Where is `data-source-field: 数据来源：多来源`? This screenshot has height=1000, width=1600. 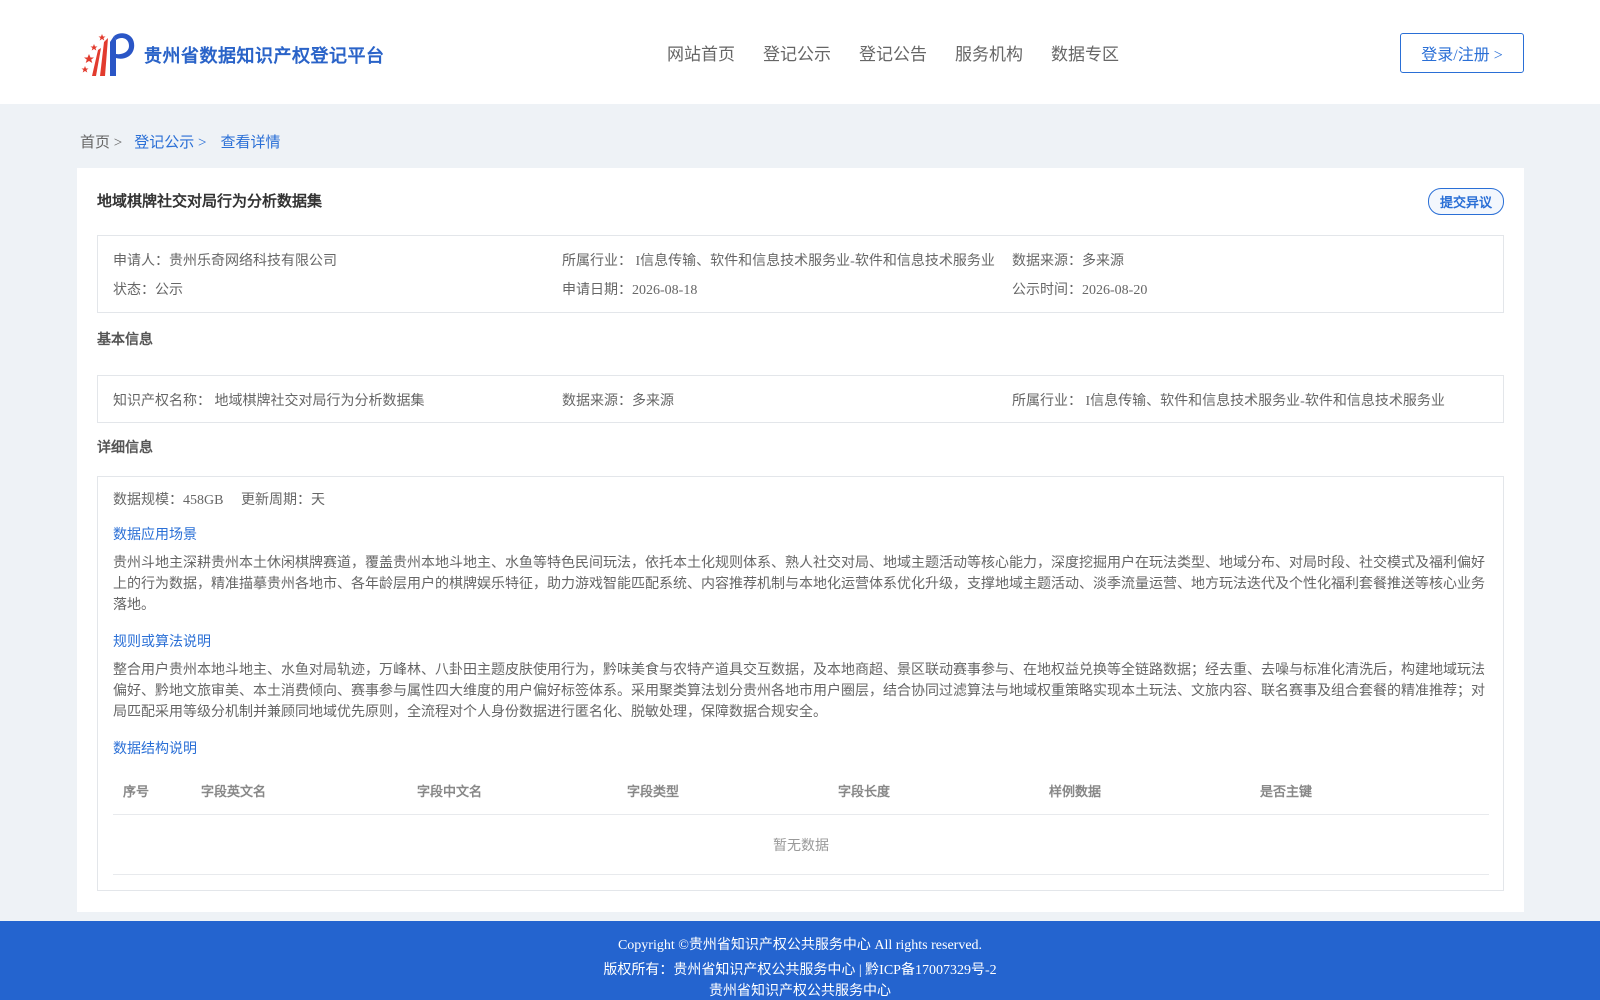
data-source-field: 数据来源：多来源 is located at coordinates (1068, 261).